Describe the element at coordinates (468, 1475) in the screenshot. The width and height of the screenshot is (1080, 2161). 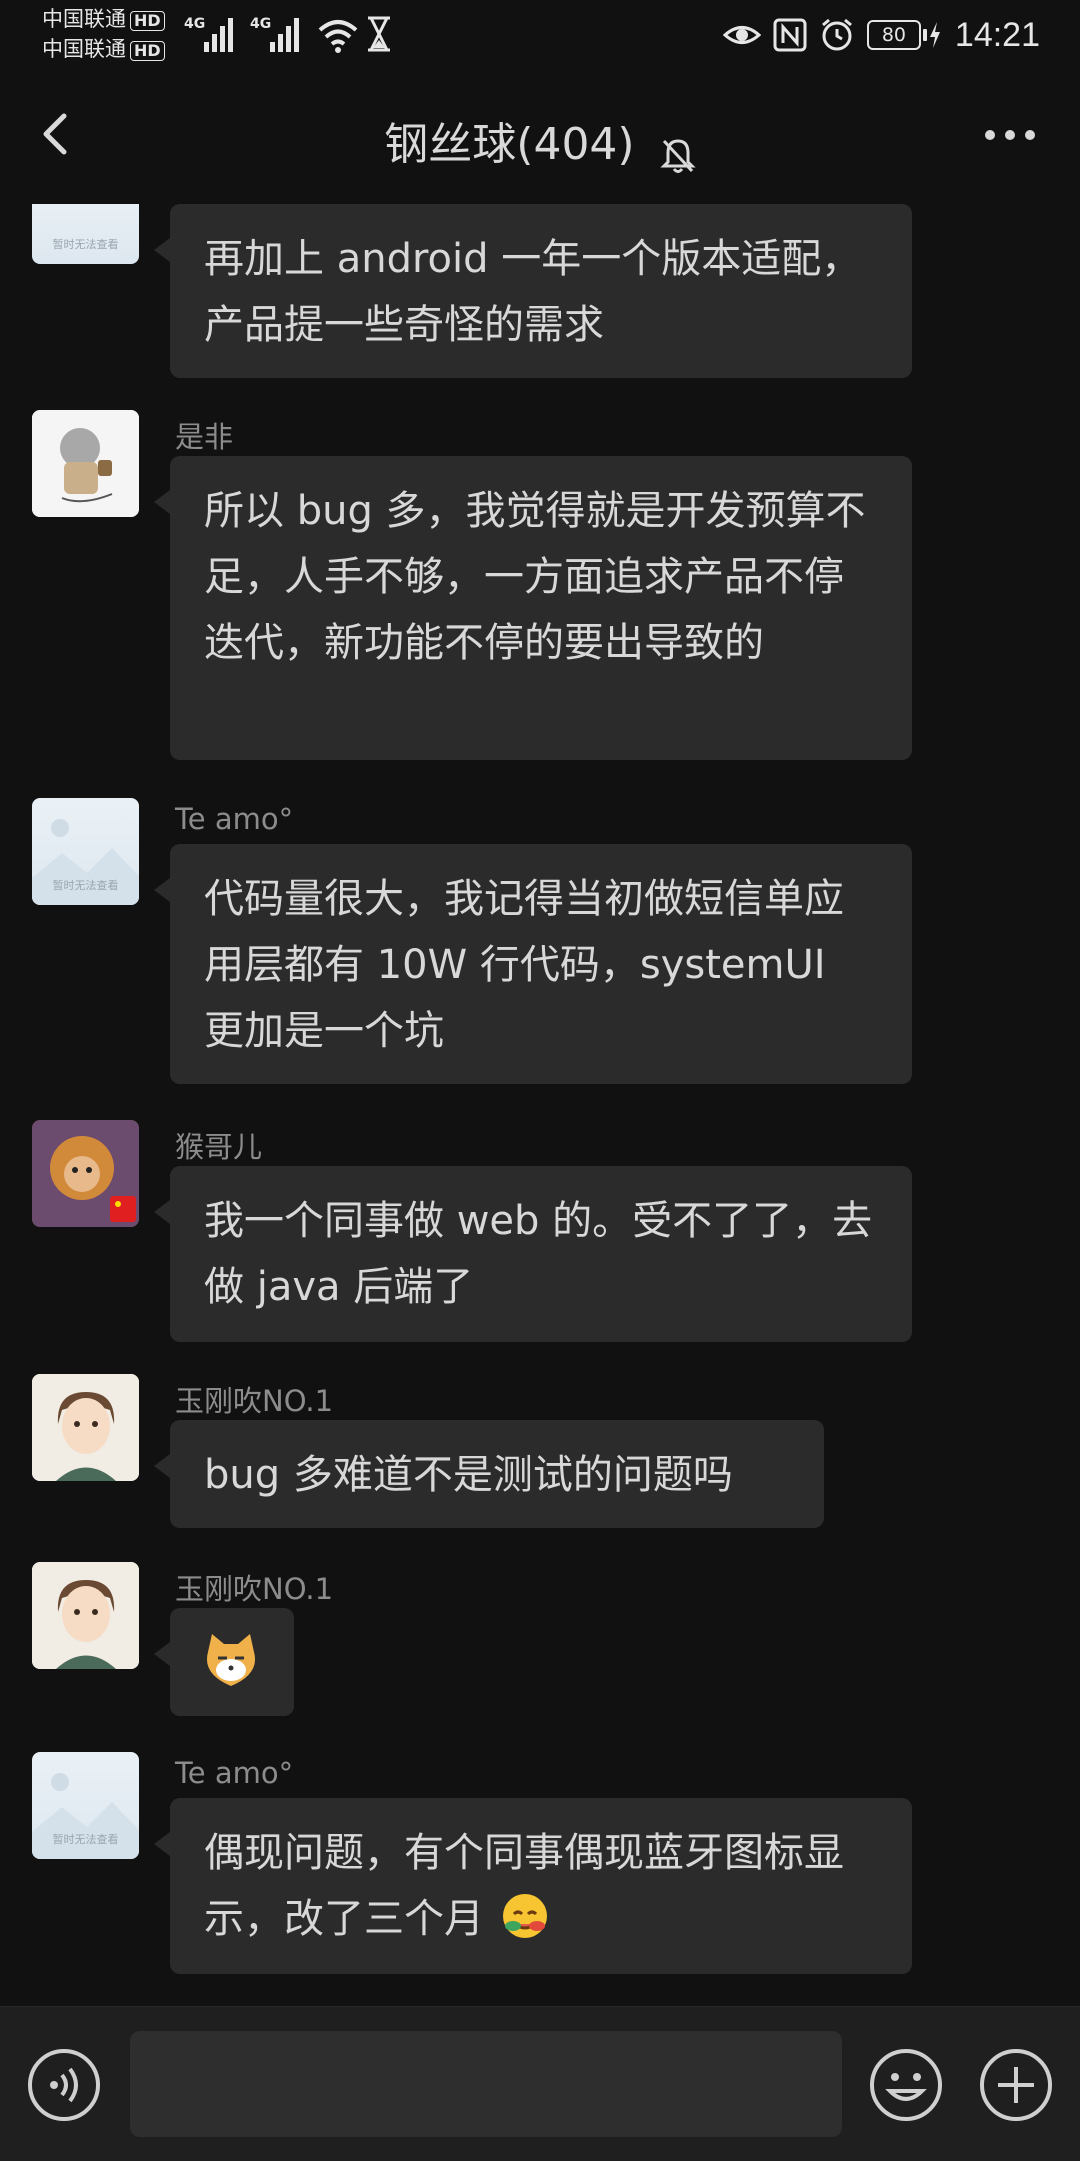
I see `message-text: bug 多难道不是测试的问题吗` at that location.